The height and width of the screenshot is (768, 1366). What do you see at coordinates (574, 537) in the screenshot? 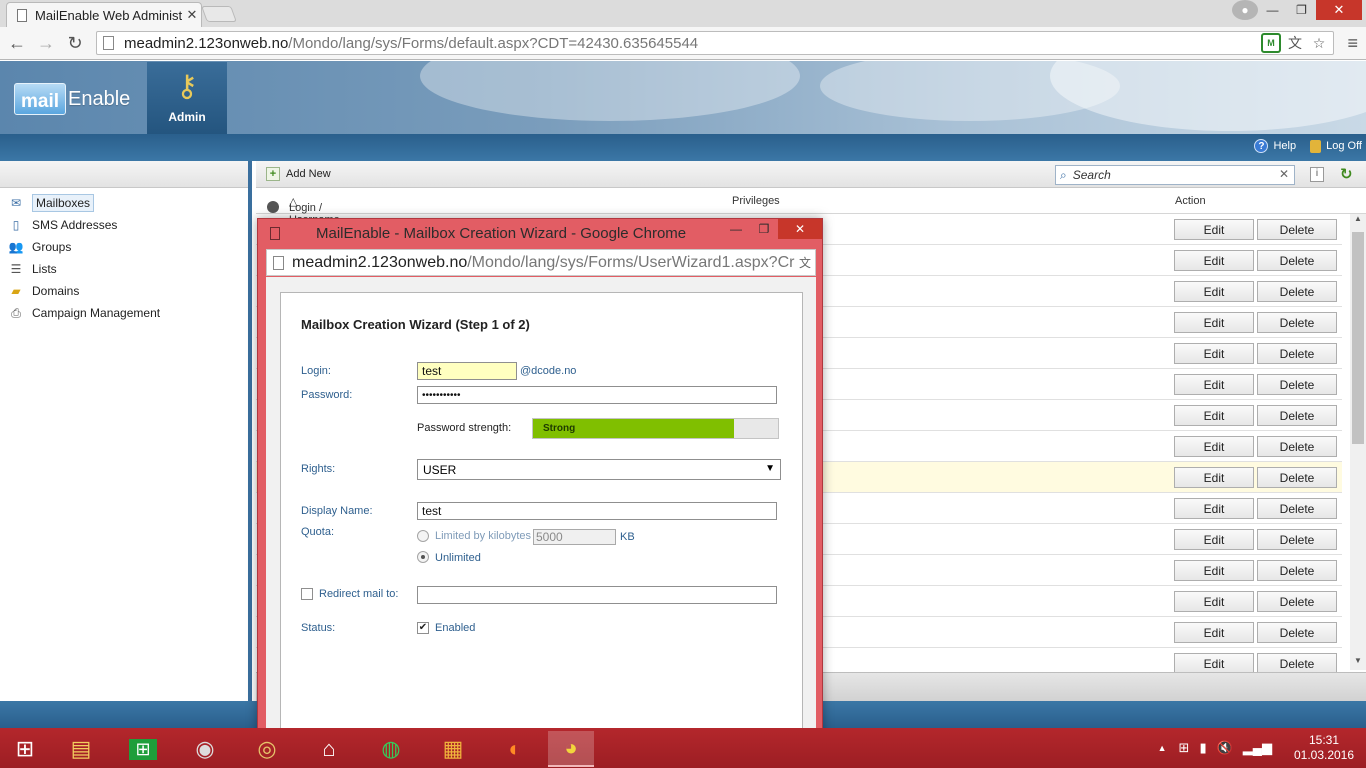
I see `quota-kilobytes-input: 5000` at bounding box center [574, 537].